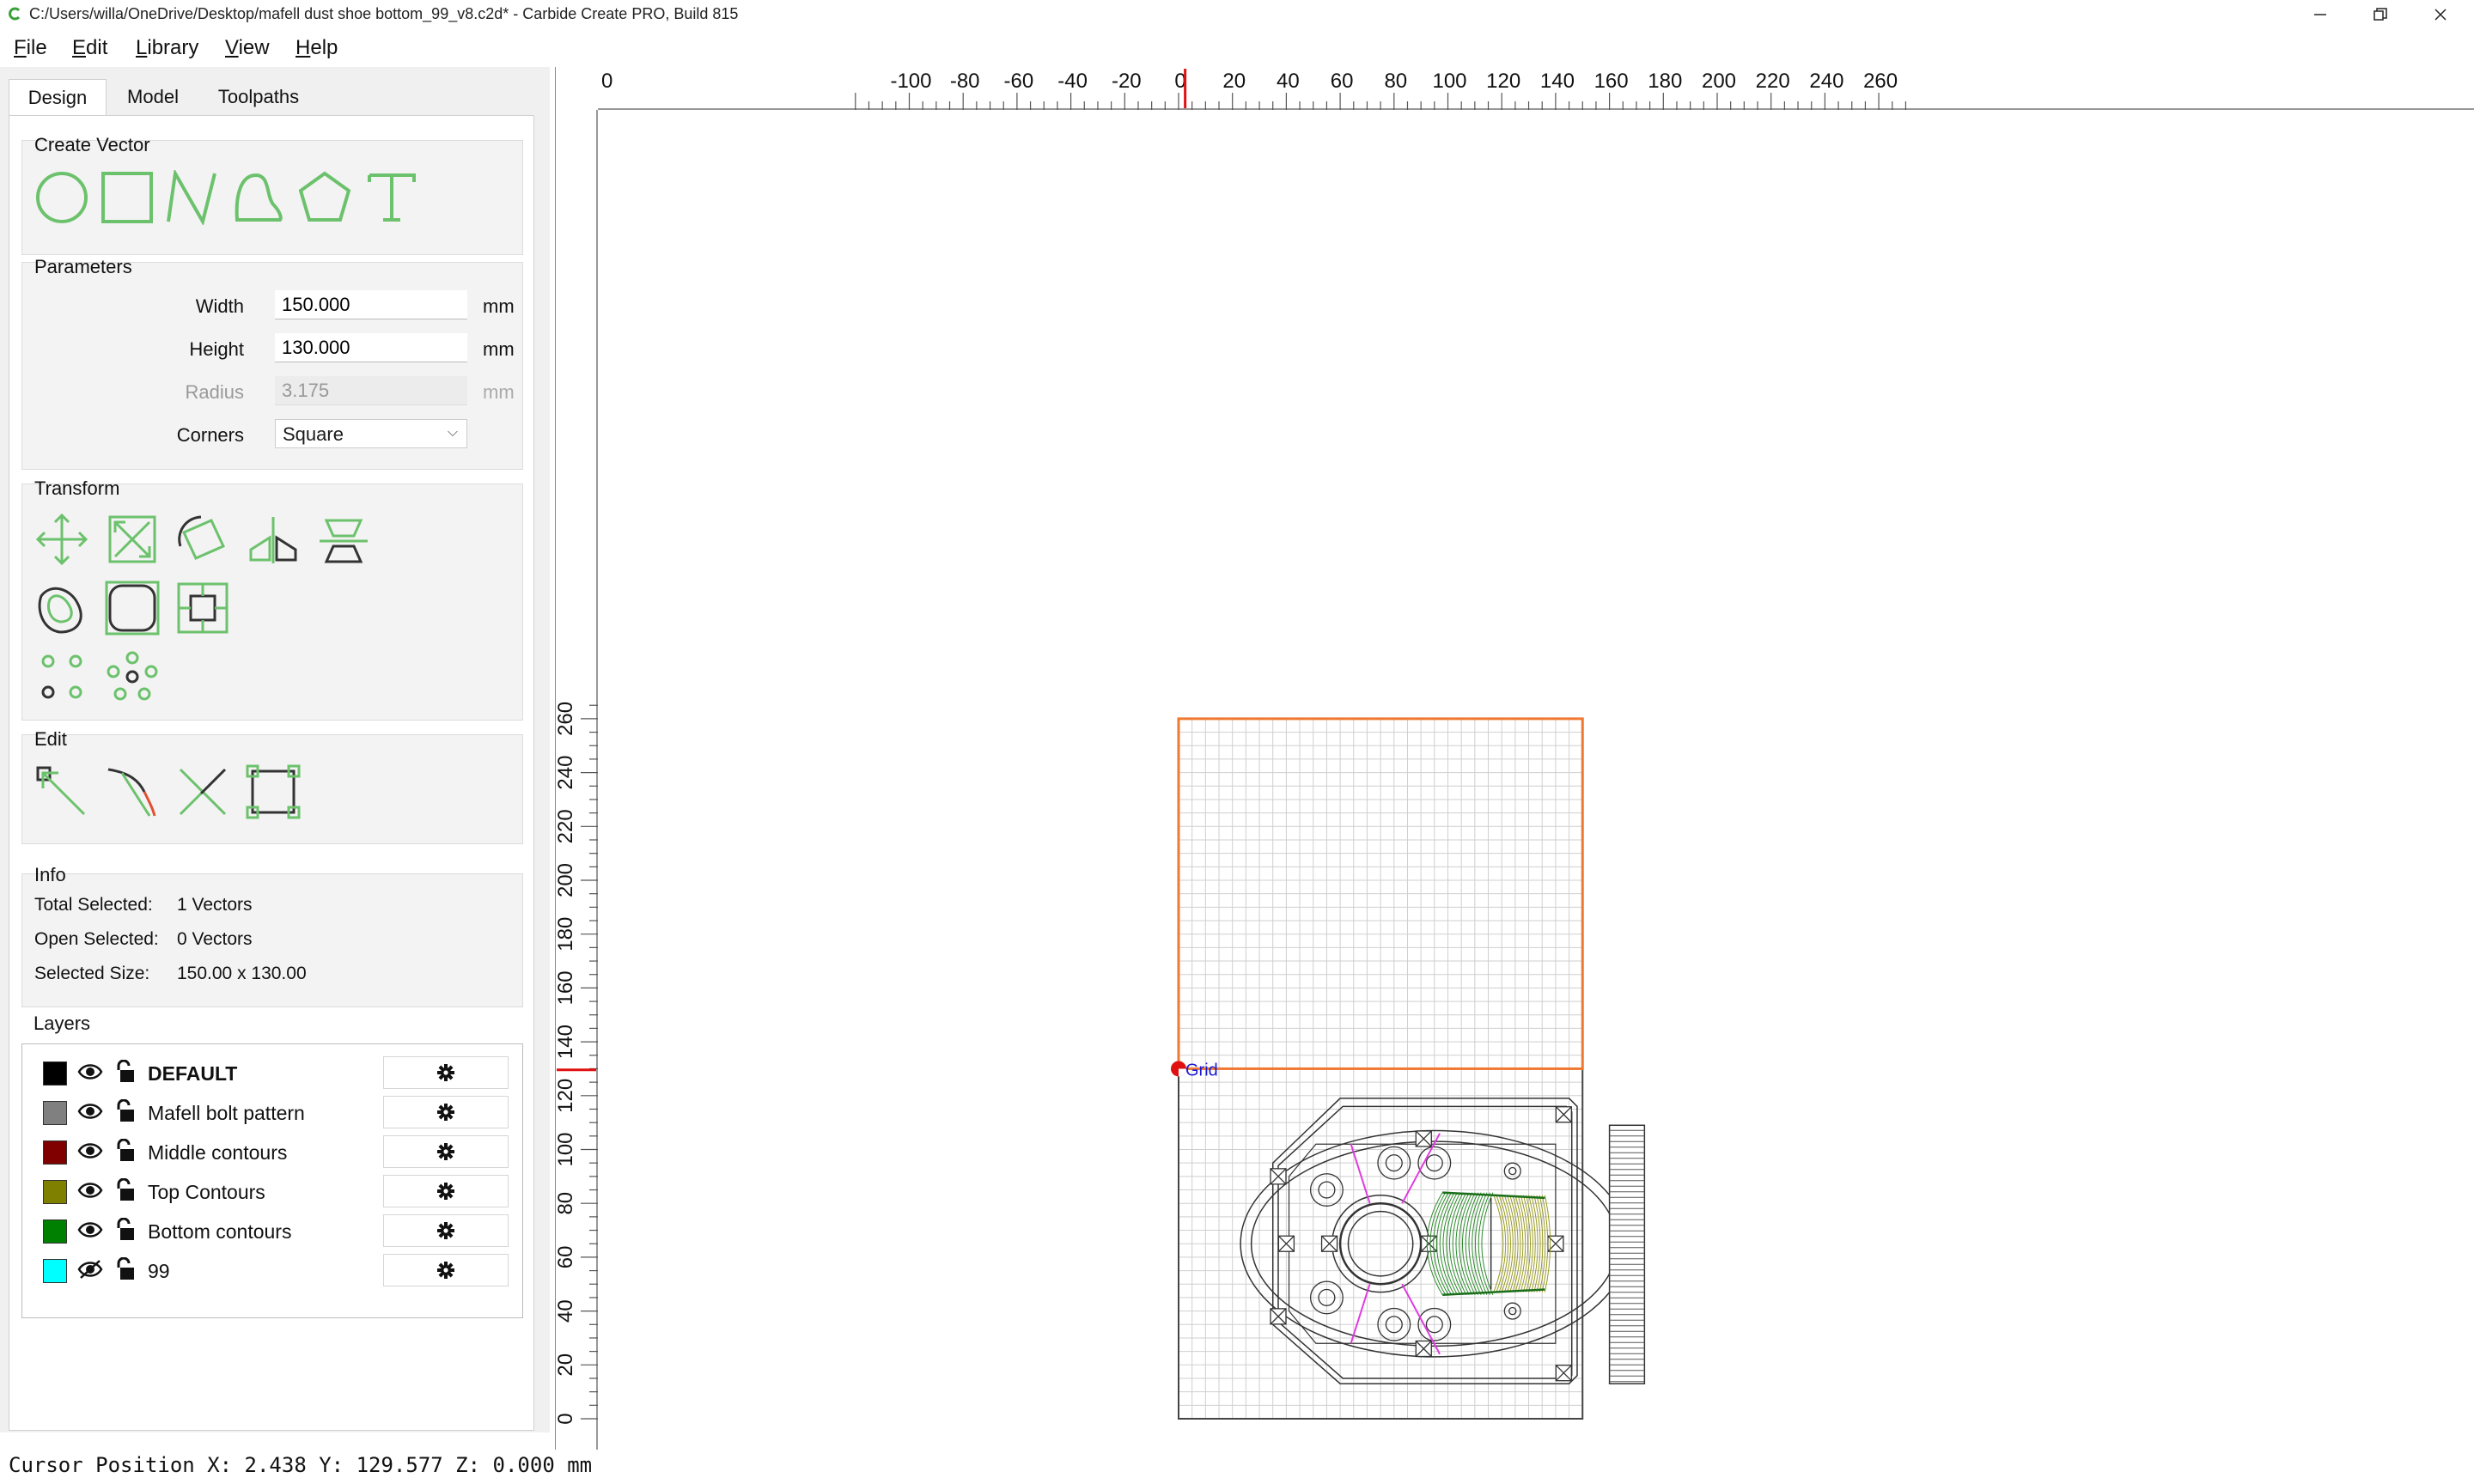 The height and width of the screenshot is (1484, 2474). What do you see at coordinates (219, 306) in the screenshot?
I see `width-label: Width` at bounding box center [219, 306].